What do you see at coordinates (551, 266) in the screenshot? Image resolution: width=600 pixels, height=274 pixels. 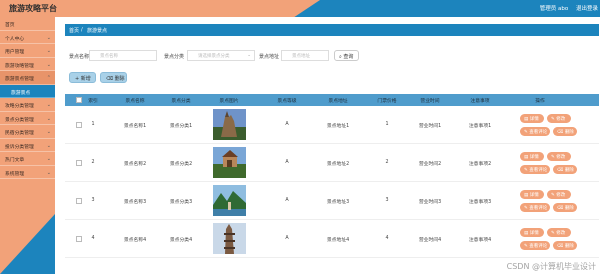 I see `watermark: CSDN @计算机毕业设计` at bounding box center [551, 266].